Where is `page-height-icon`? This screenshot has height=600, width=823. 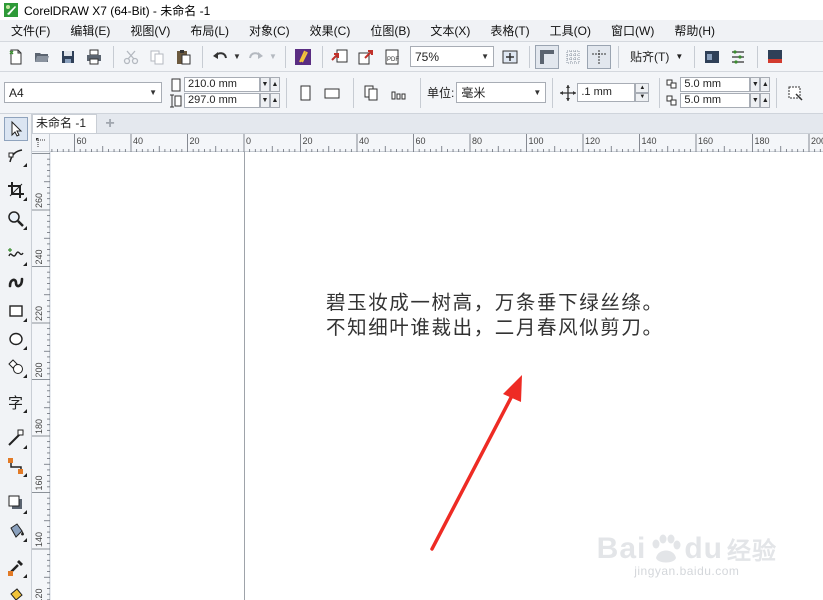
page-height-icon is located at coordinates (176, 100).